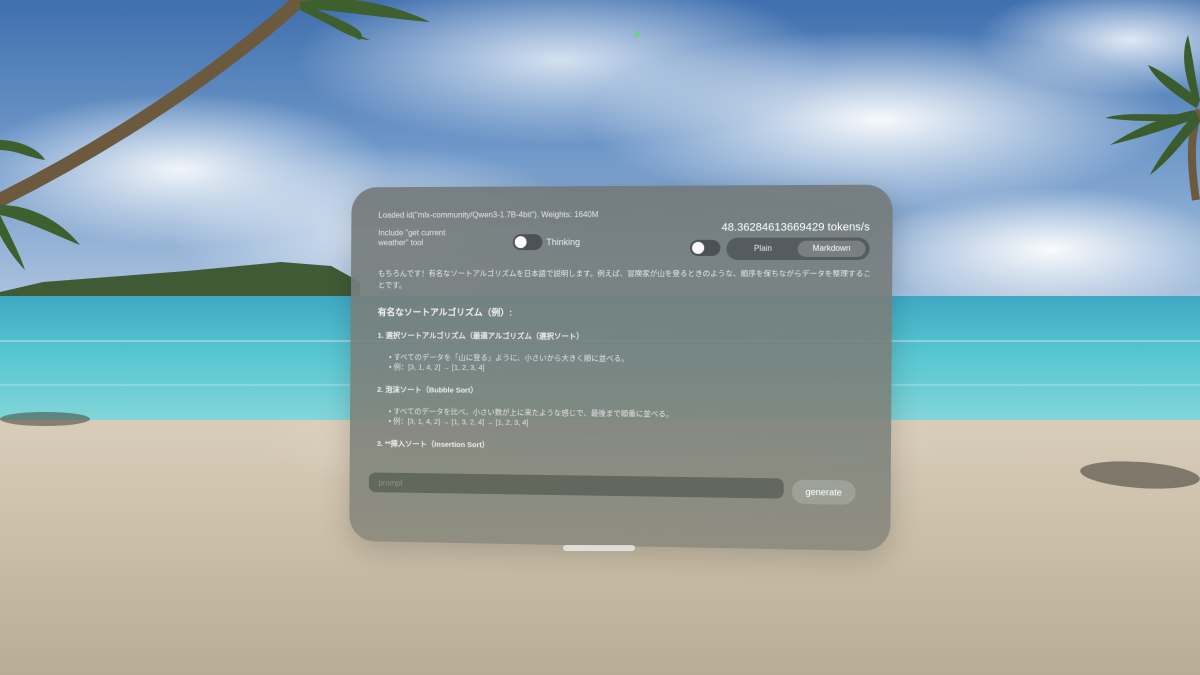 Image resolution: width=1200 pixels, height=675 pixels. What do you see at coordinates (795, 227) in the screenshot?
I see `tokens-per-second: 48.36284613669429 tokens/s` at bounding box center [795, 227].